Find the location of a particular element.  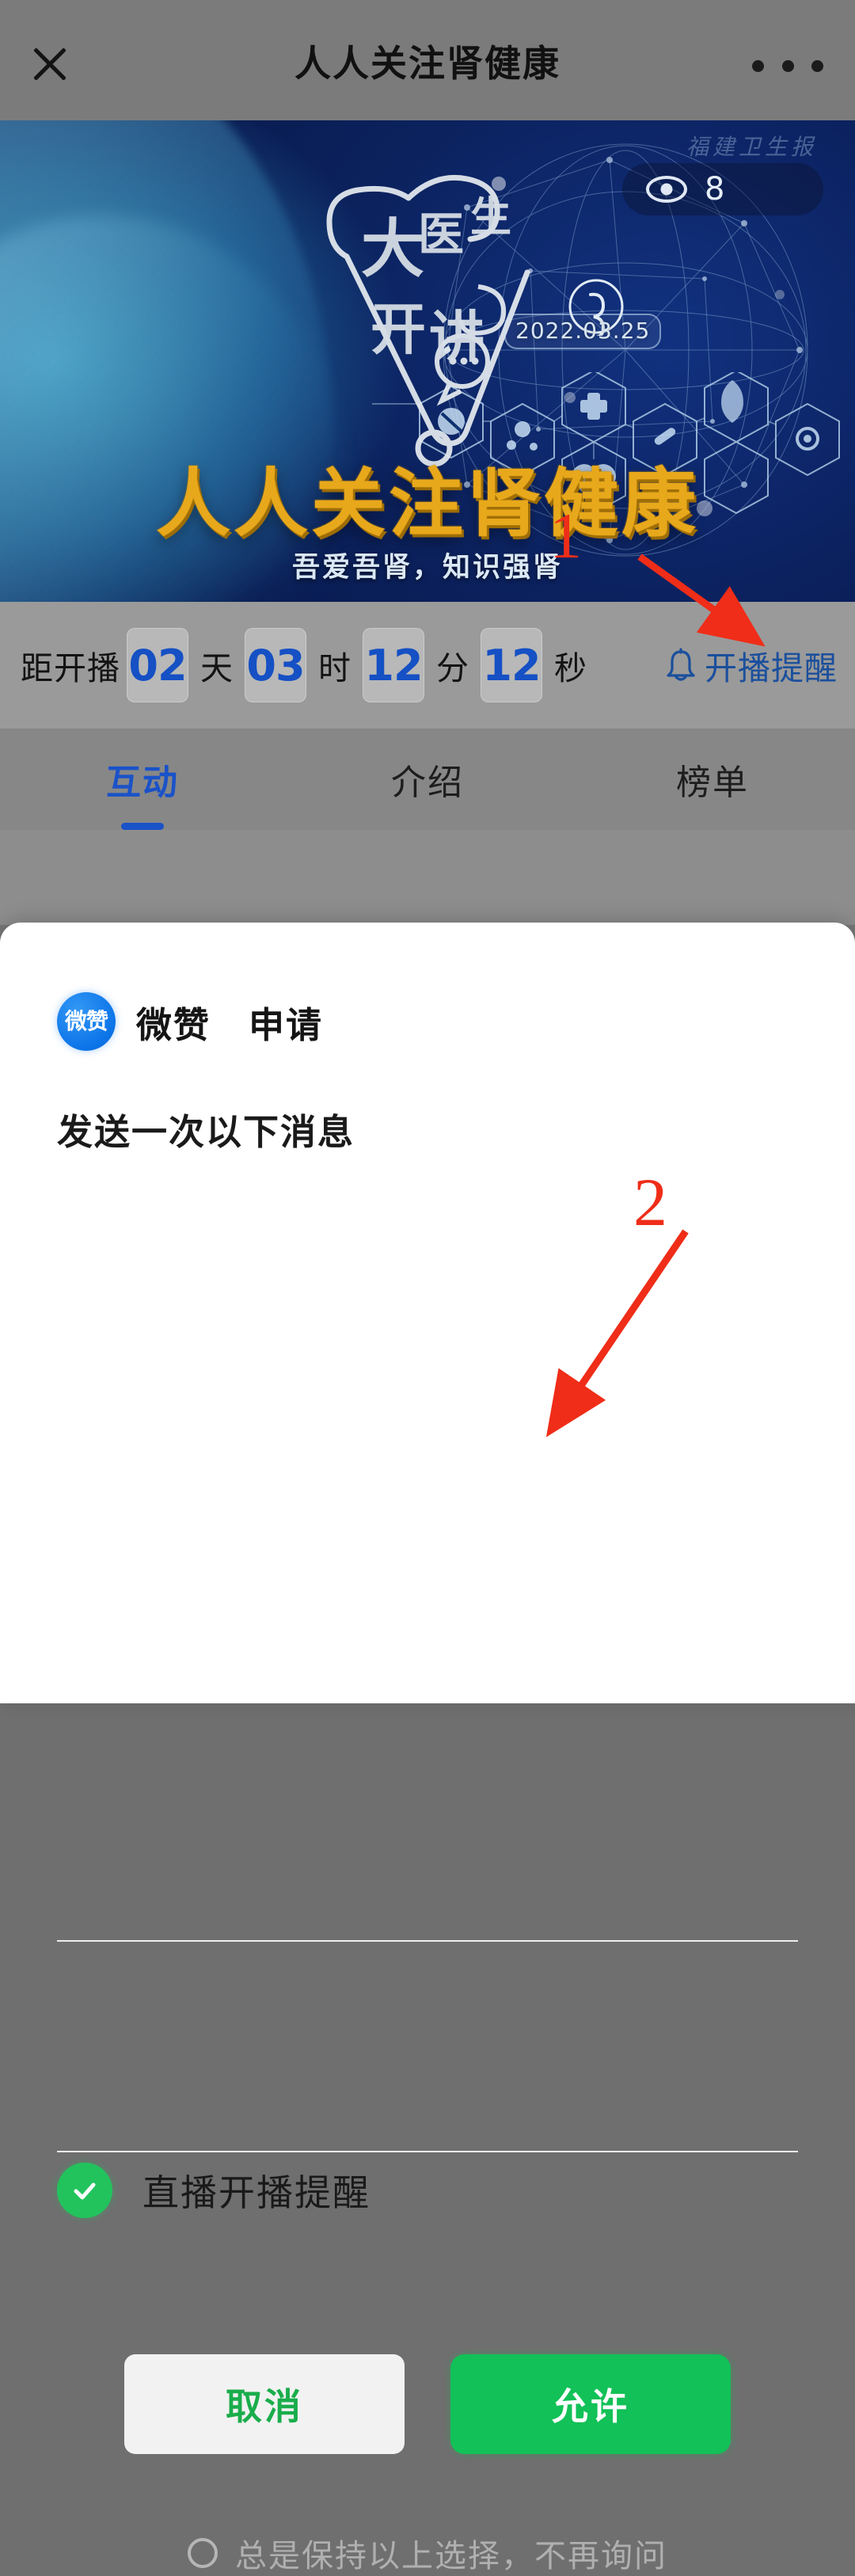

message-permission-row: 直播开播提醒 is located at coordinates (213, 2190).